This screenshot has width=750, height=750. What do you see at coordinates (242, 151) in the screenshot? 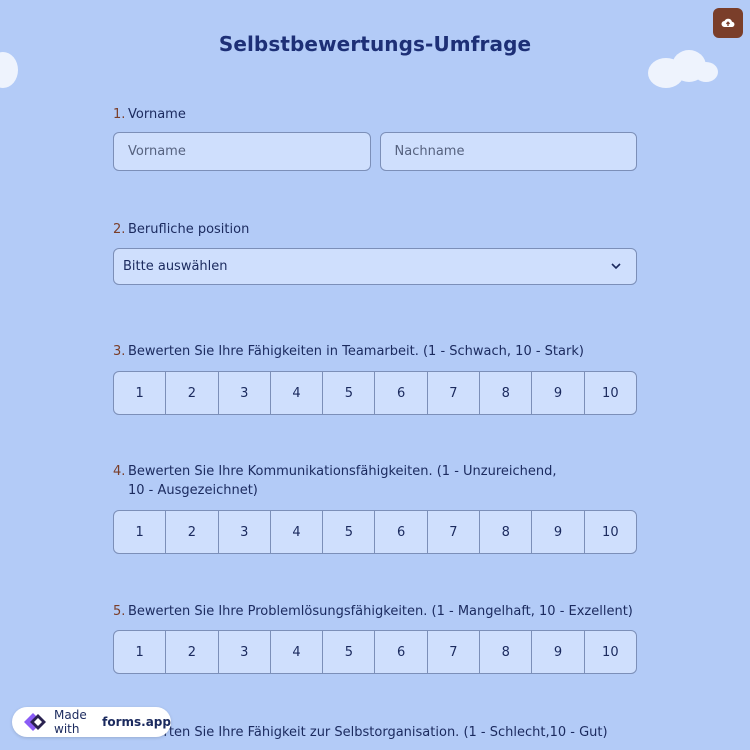
I see `first-name-input: Vorname` at bounding box center [242, 151].